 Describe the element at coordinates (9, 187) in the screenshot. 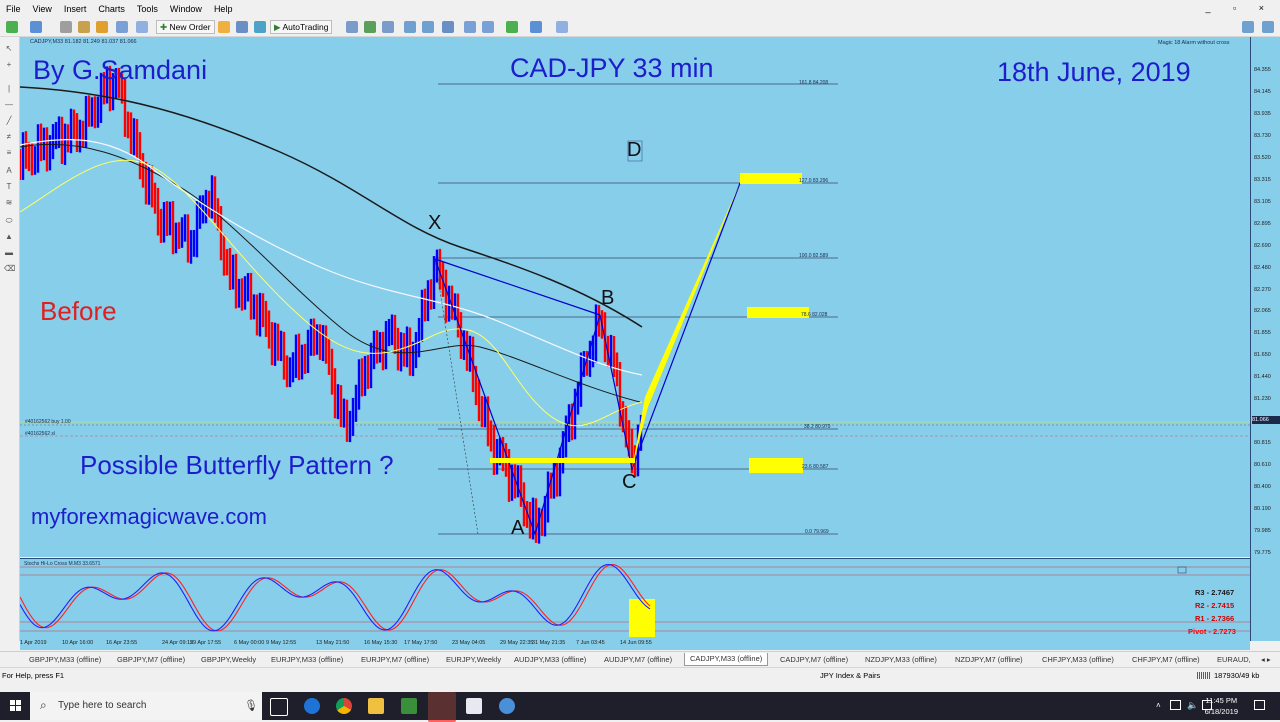

I see `label-icon: T` at that location.